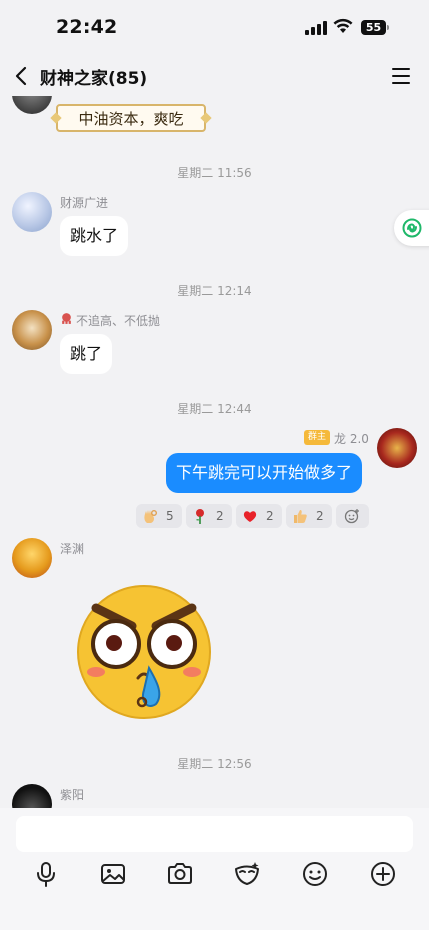 The height and width of the screenshot is (930, 429). I want to click on heart-icon, so click(250, 516).